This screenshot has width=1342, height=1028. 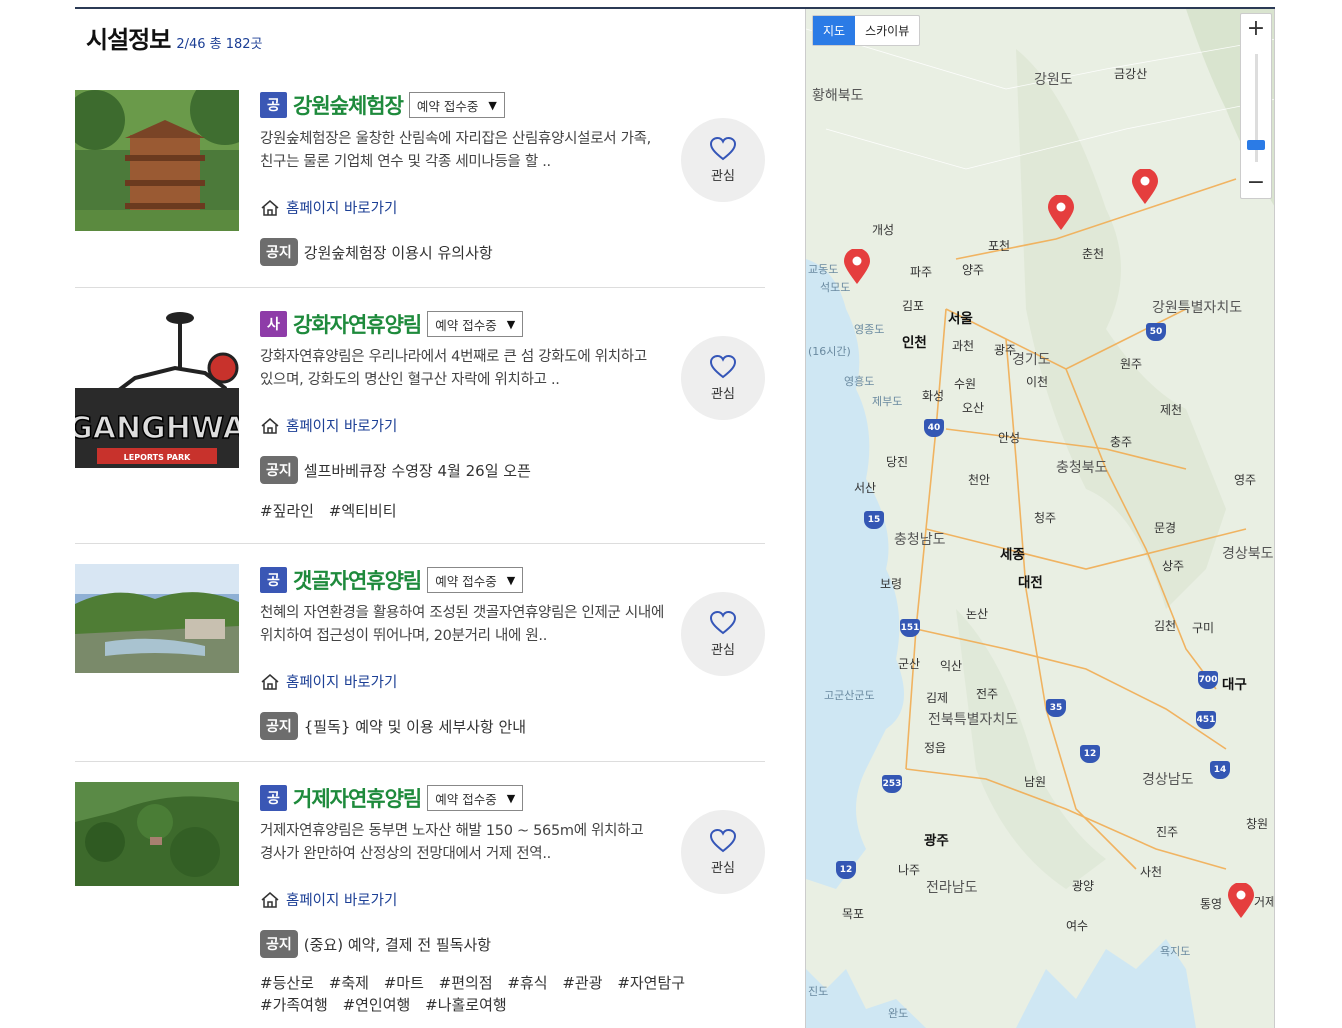 I want to click on tag: #축제, so click(x=349, y=983).